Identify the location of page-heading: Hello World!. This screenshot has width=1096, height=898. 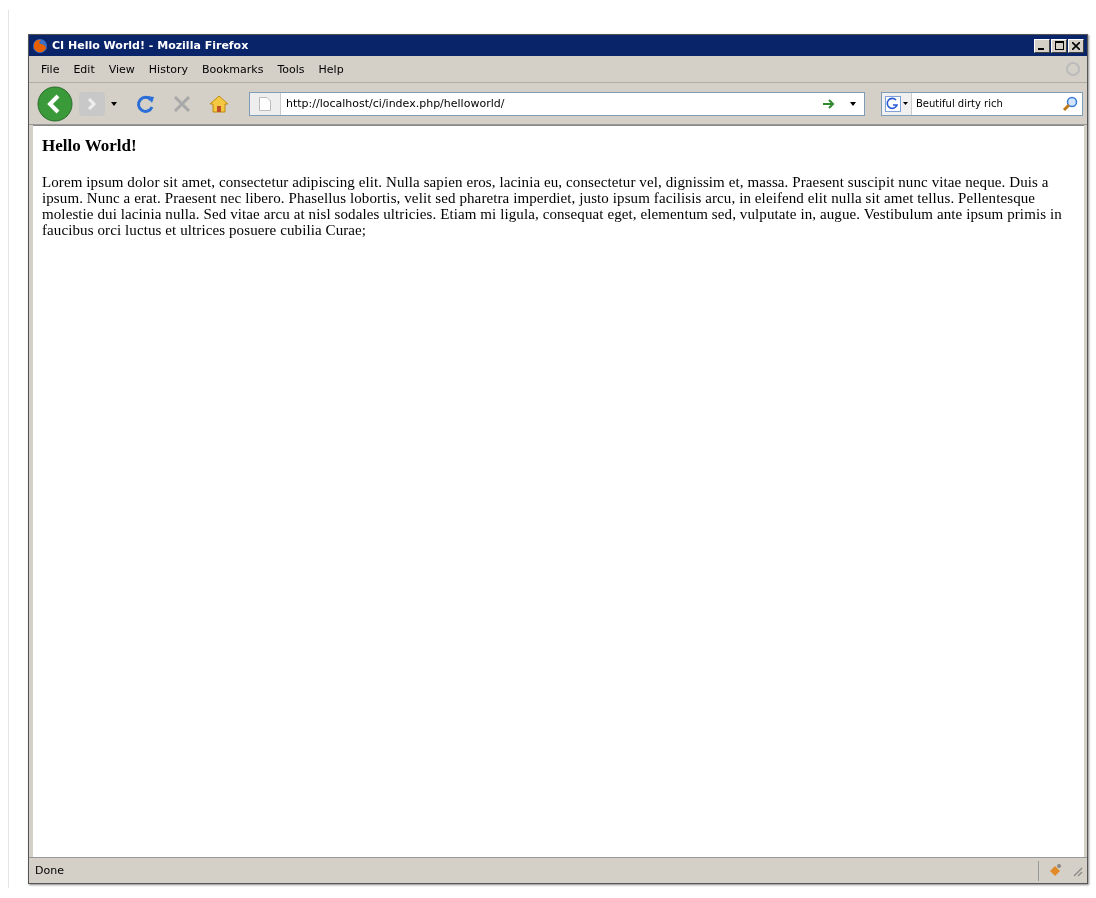
(90, 146).